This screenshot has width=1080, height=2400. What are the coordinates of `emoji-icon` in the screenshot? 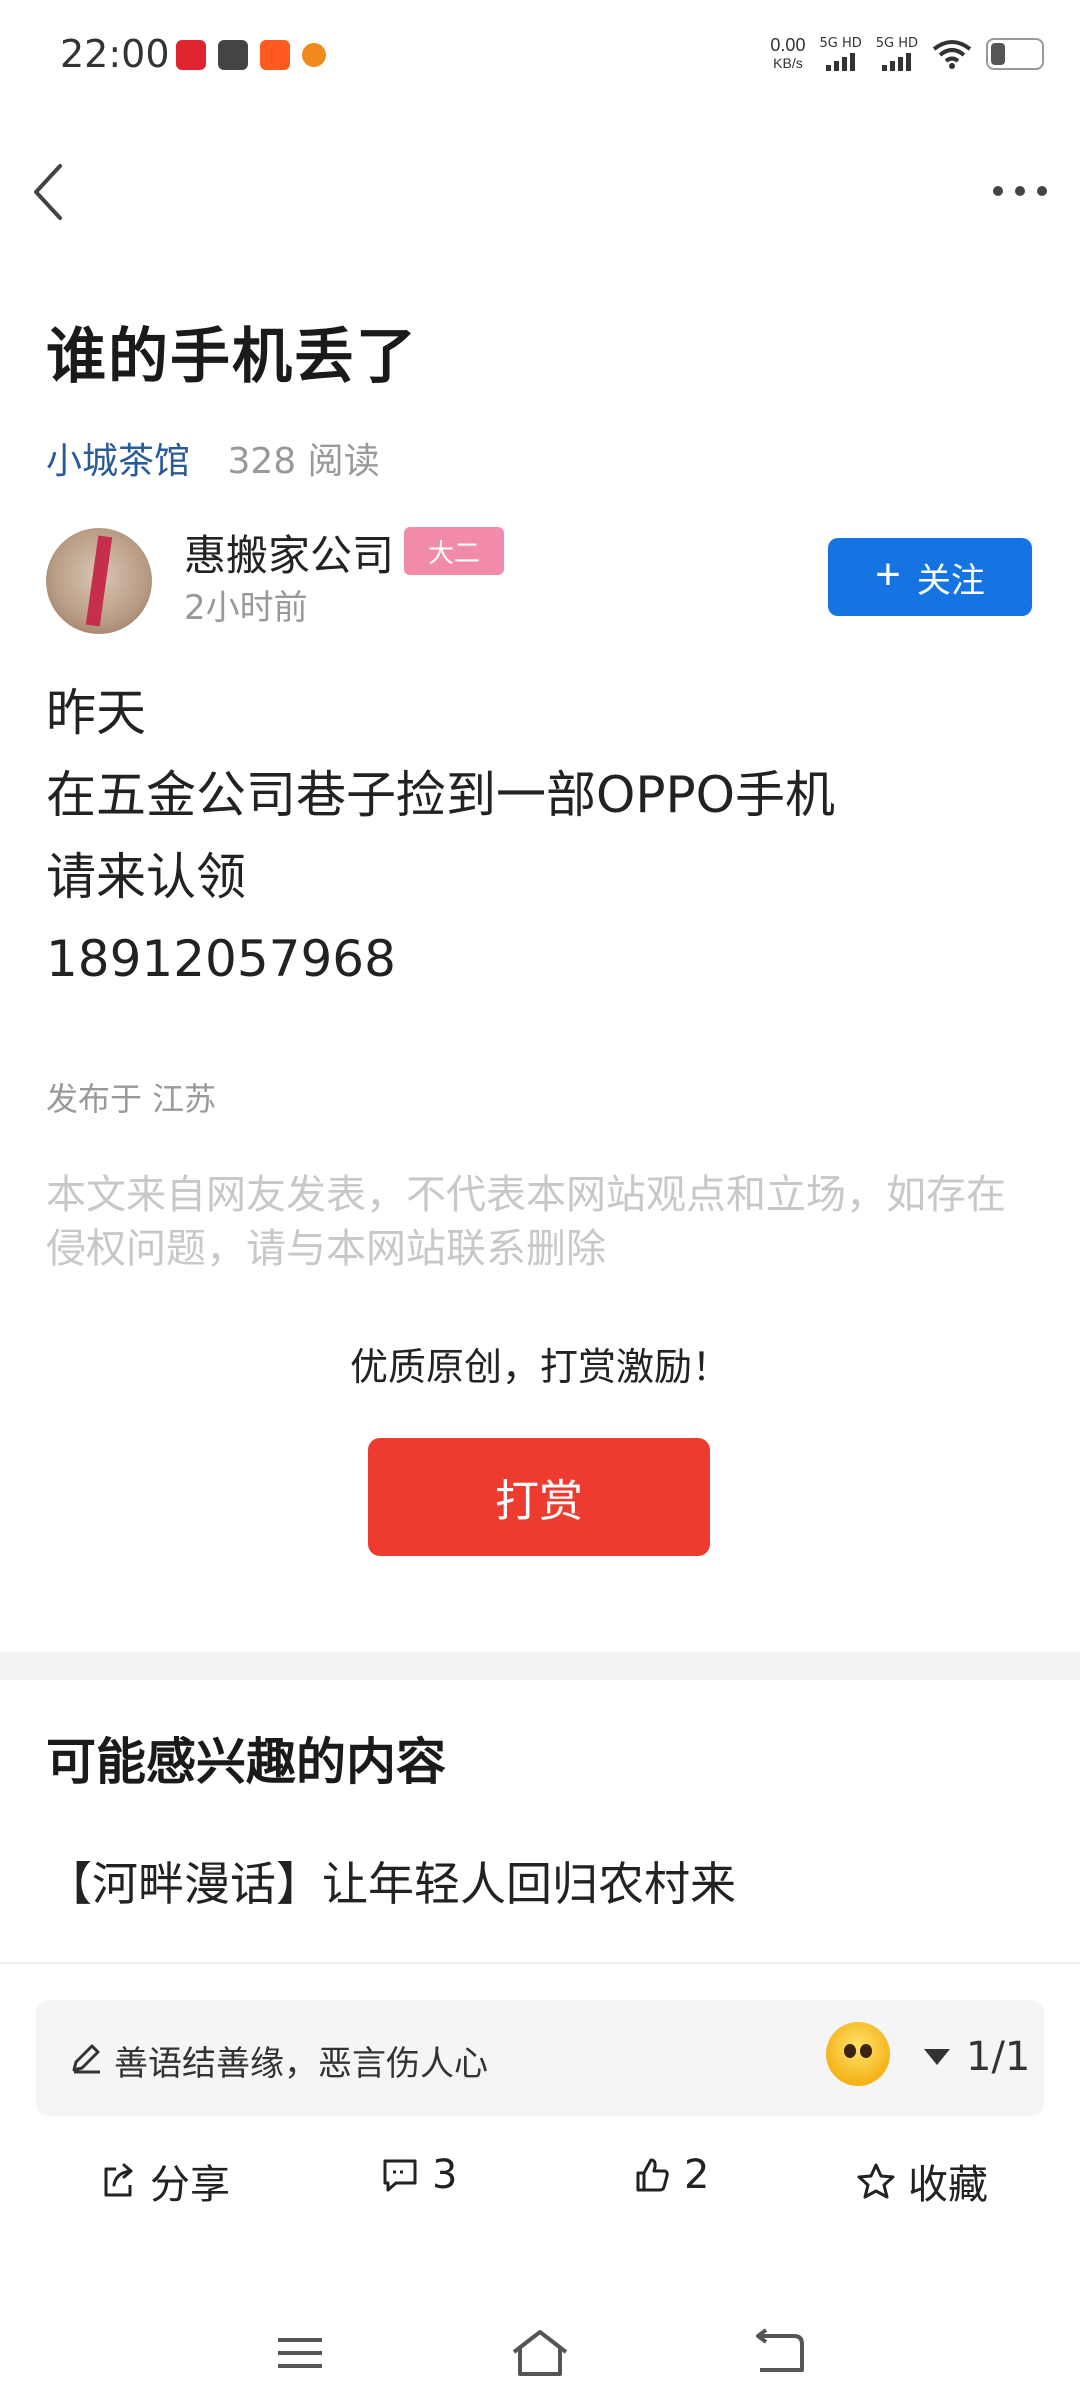 It's located at (858, 2054).